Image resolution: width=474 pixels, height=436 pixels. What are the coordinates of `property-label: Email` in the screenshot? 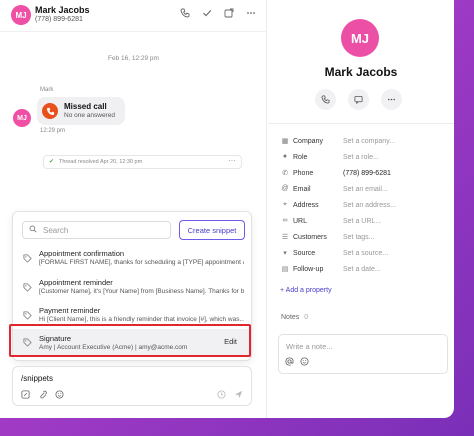 It's located at (302, 189).